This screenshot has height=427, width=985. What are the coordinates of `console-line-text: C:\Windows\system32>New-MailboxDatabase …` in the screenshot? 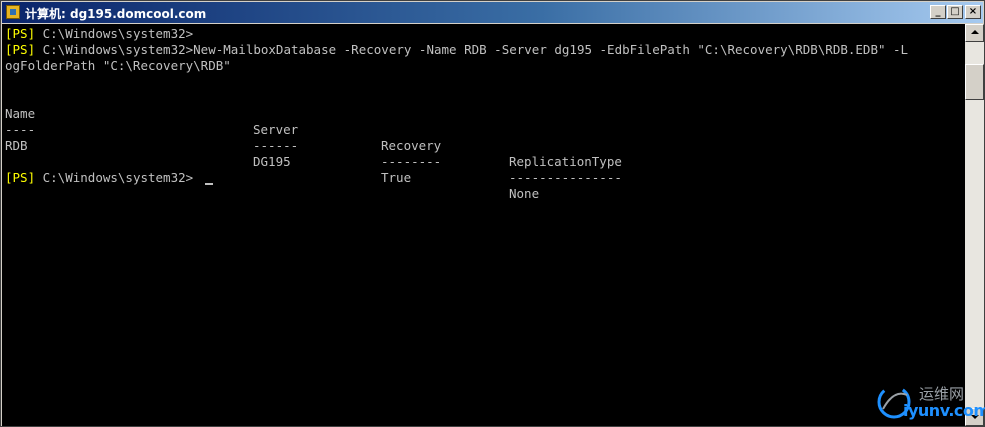 It's located at (472, 49).